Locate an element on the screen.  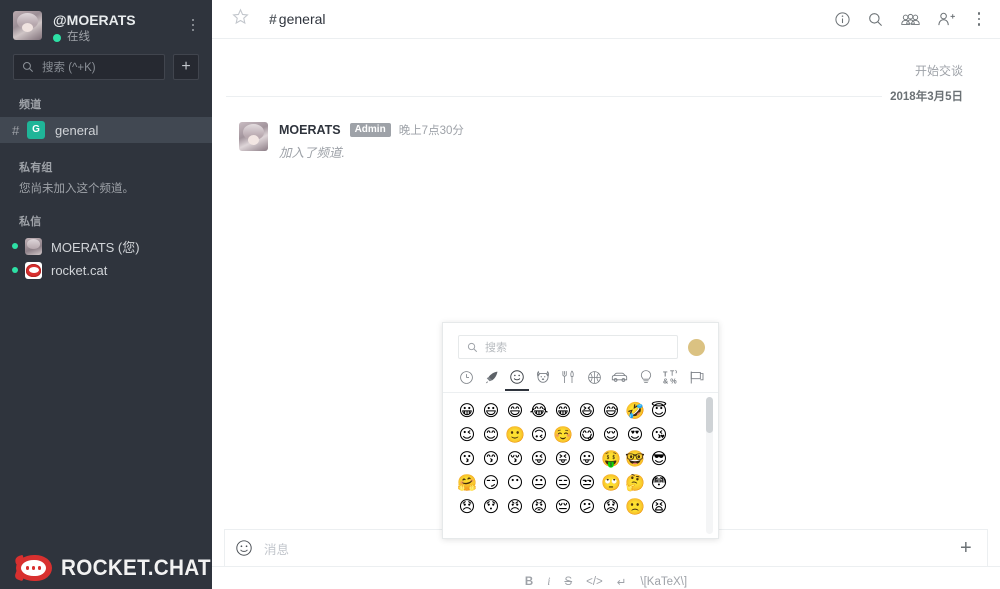
sidebar-options-kebab is located at coordinates (193, 25).